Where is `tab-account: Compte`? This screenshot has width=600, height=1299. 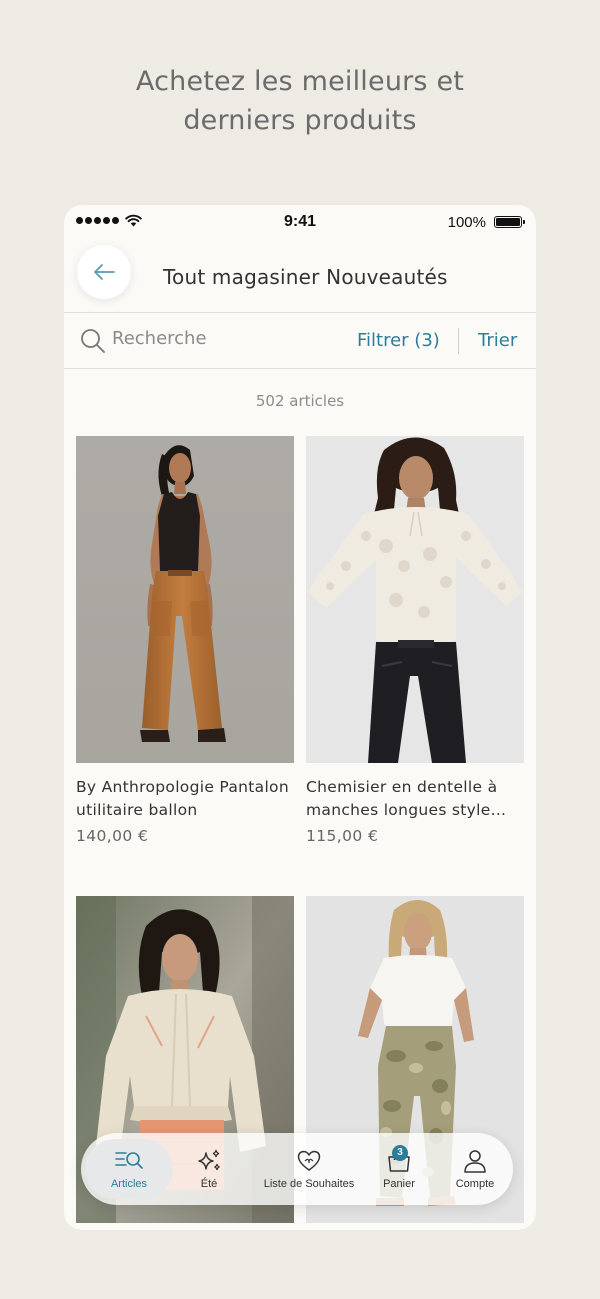
tab-account: Compte is located at coordinates (475, 1169).